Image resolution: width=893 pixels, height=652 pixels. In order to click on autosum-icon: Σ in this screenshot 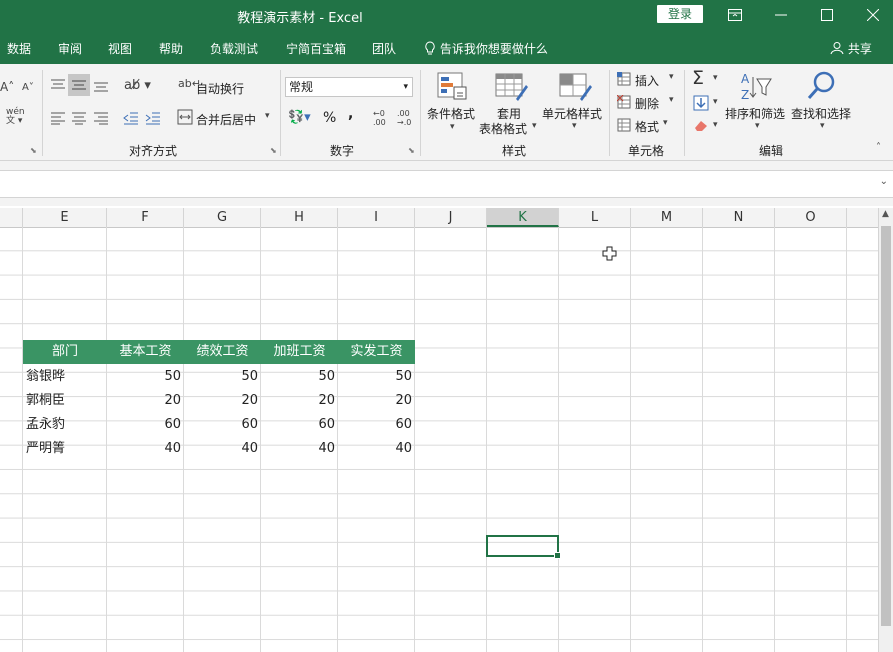, I will do `click(698, 78)`.